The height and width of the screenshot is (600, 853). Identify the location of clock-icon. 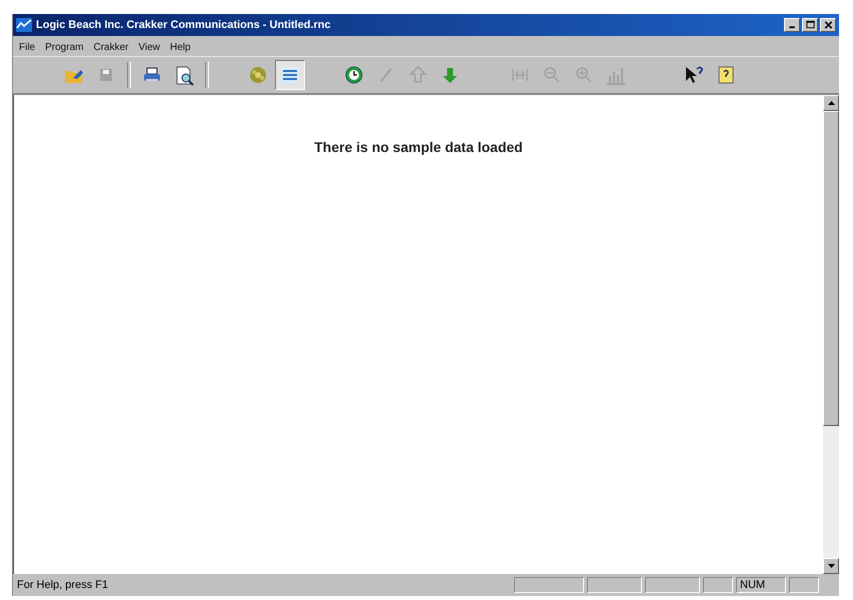
(354, 75).